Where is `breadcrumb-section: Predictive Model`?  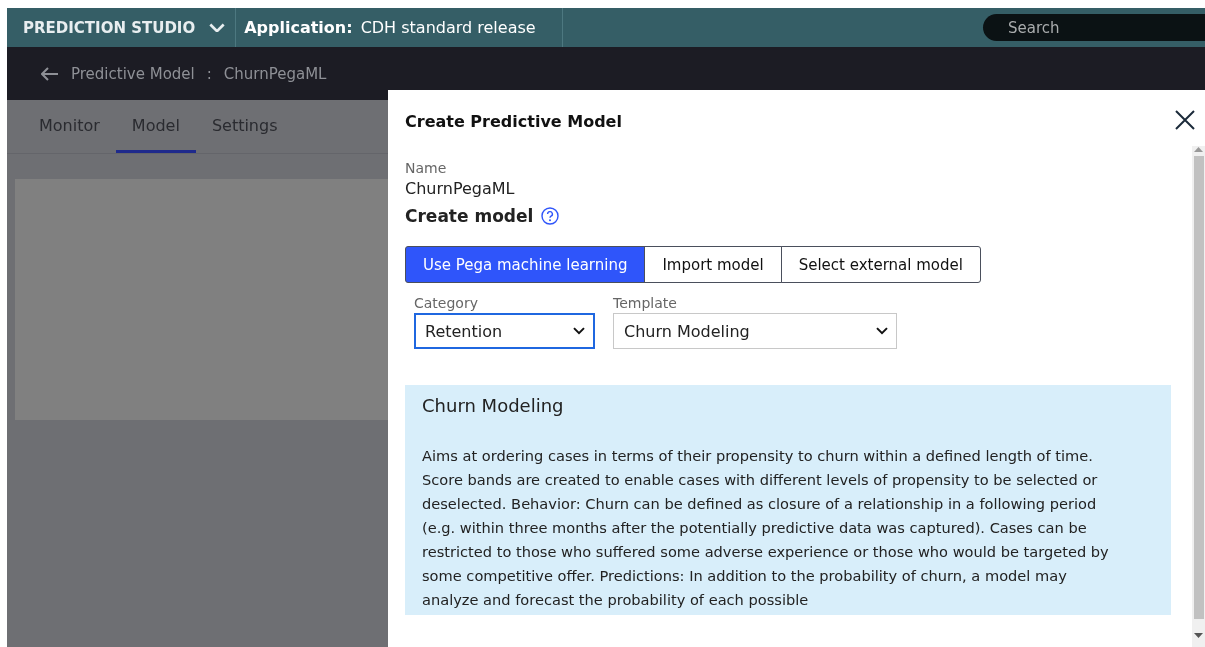 breadcrumb-section: Predictive Model is located at coordinates (133, 73).